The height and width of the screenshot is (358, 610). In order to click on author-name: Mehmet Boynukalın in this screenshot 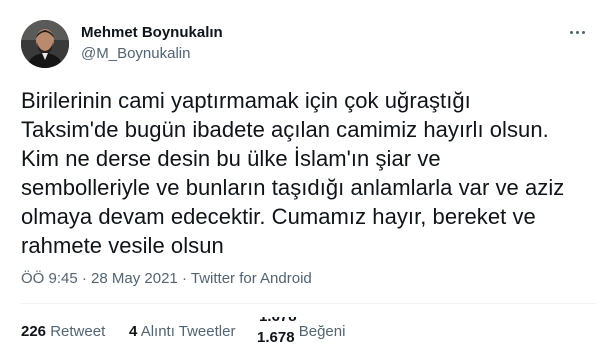, I will do `click(152, 32)`.